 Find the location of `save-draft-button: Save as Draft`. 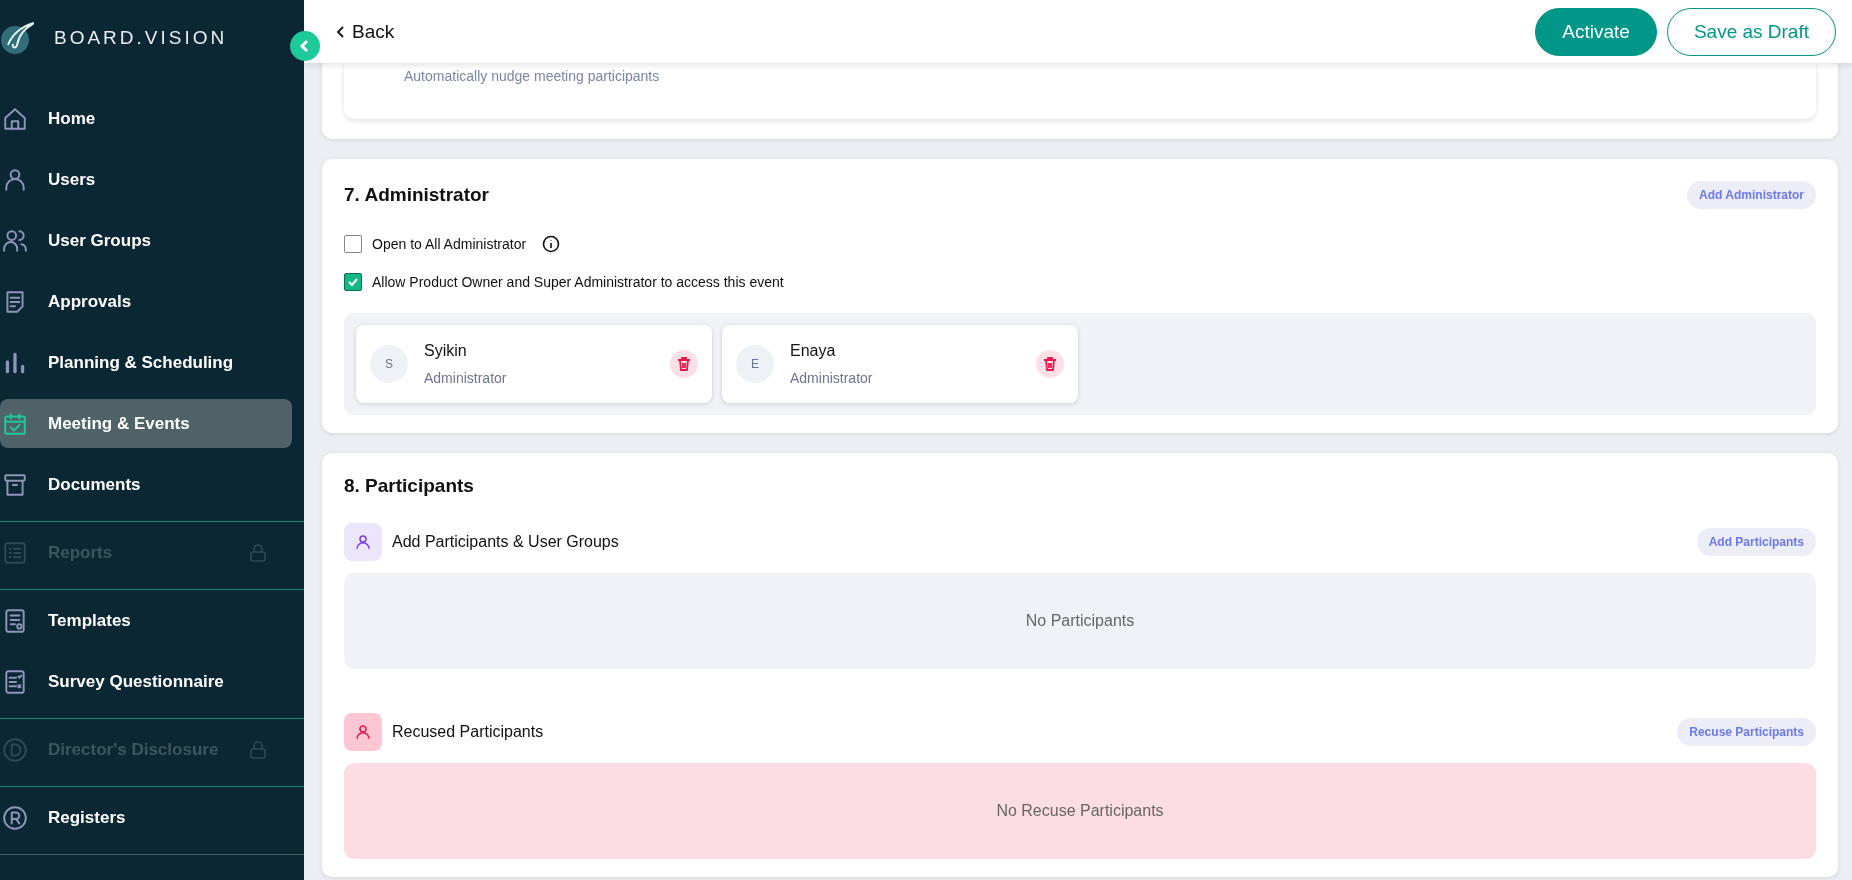

save-draft-button: Save as Draft is located at coordinates (1751, 31).